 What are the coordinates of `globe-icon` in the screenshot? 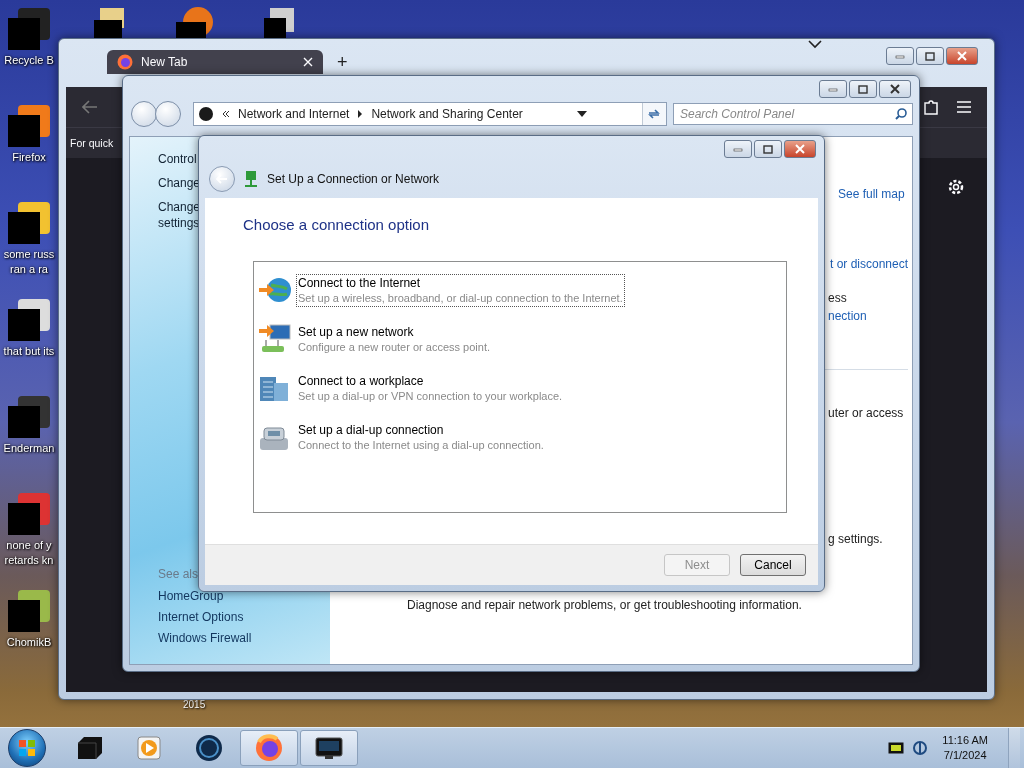 It's located at (209, 748).